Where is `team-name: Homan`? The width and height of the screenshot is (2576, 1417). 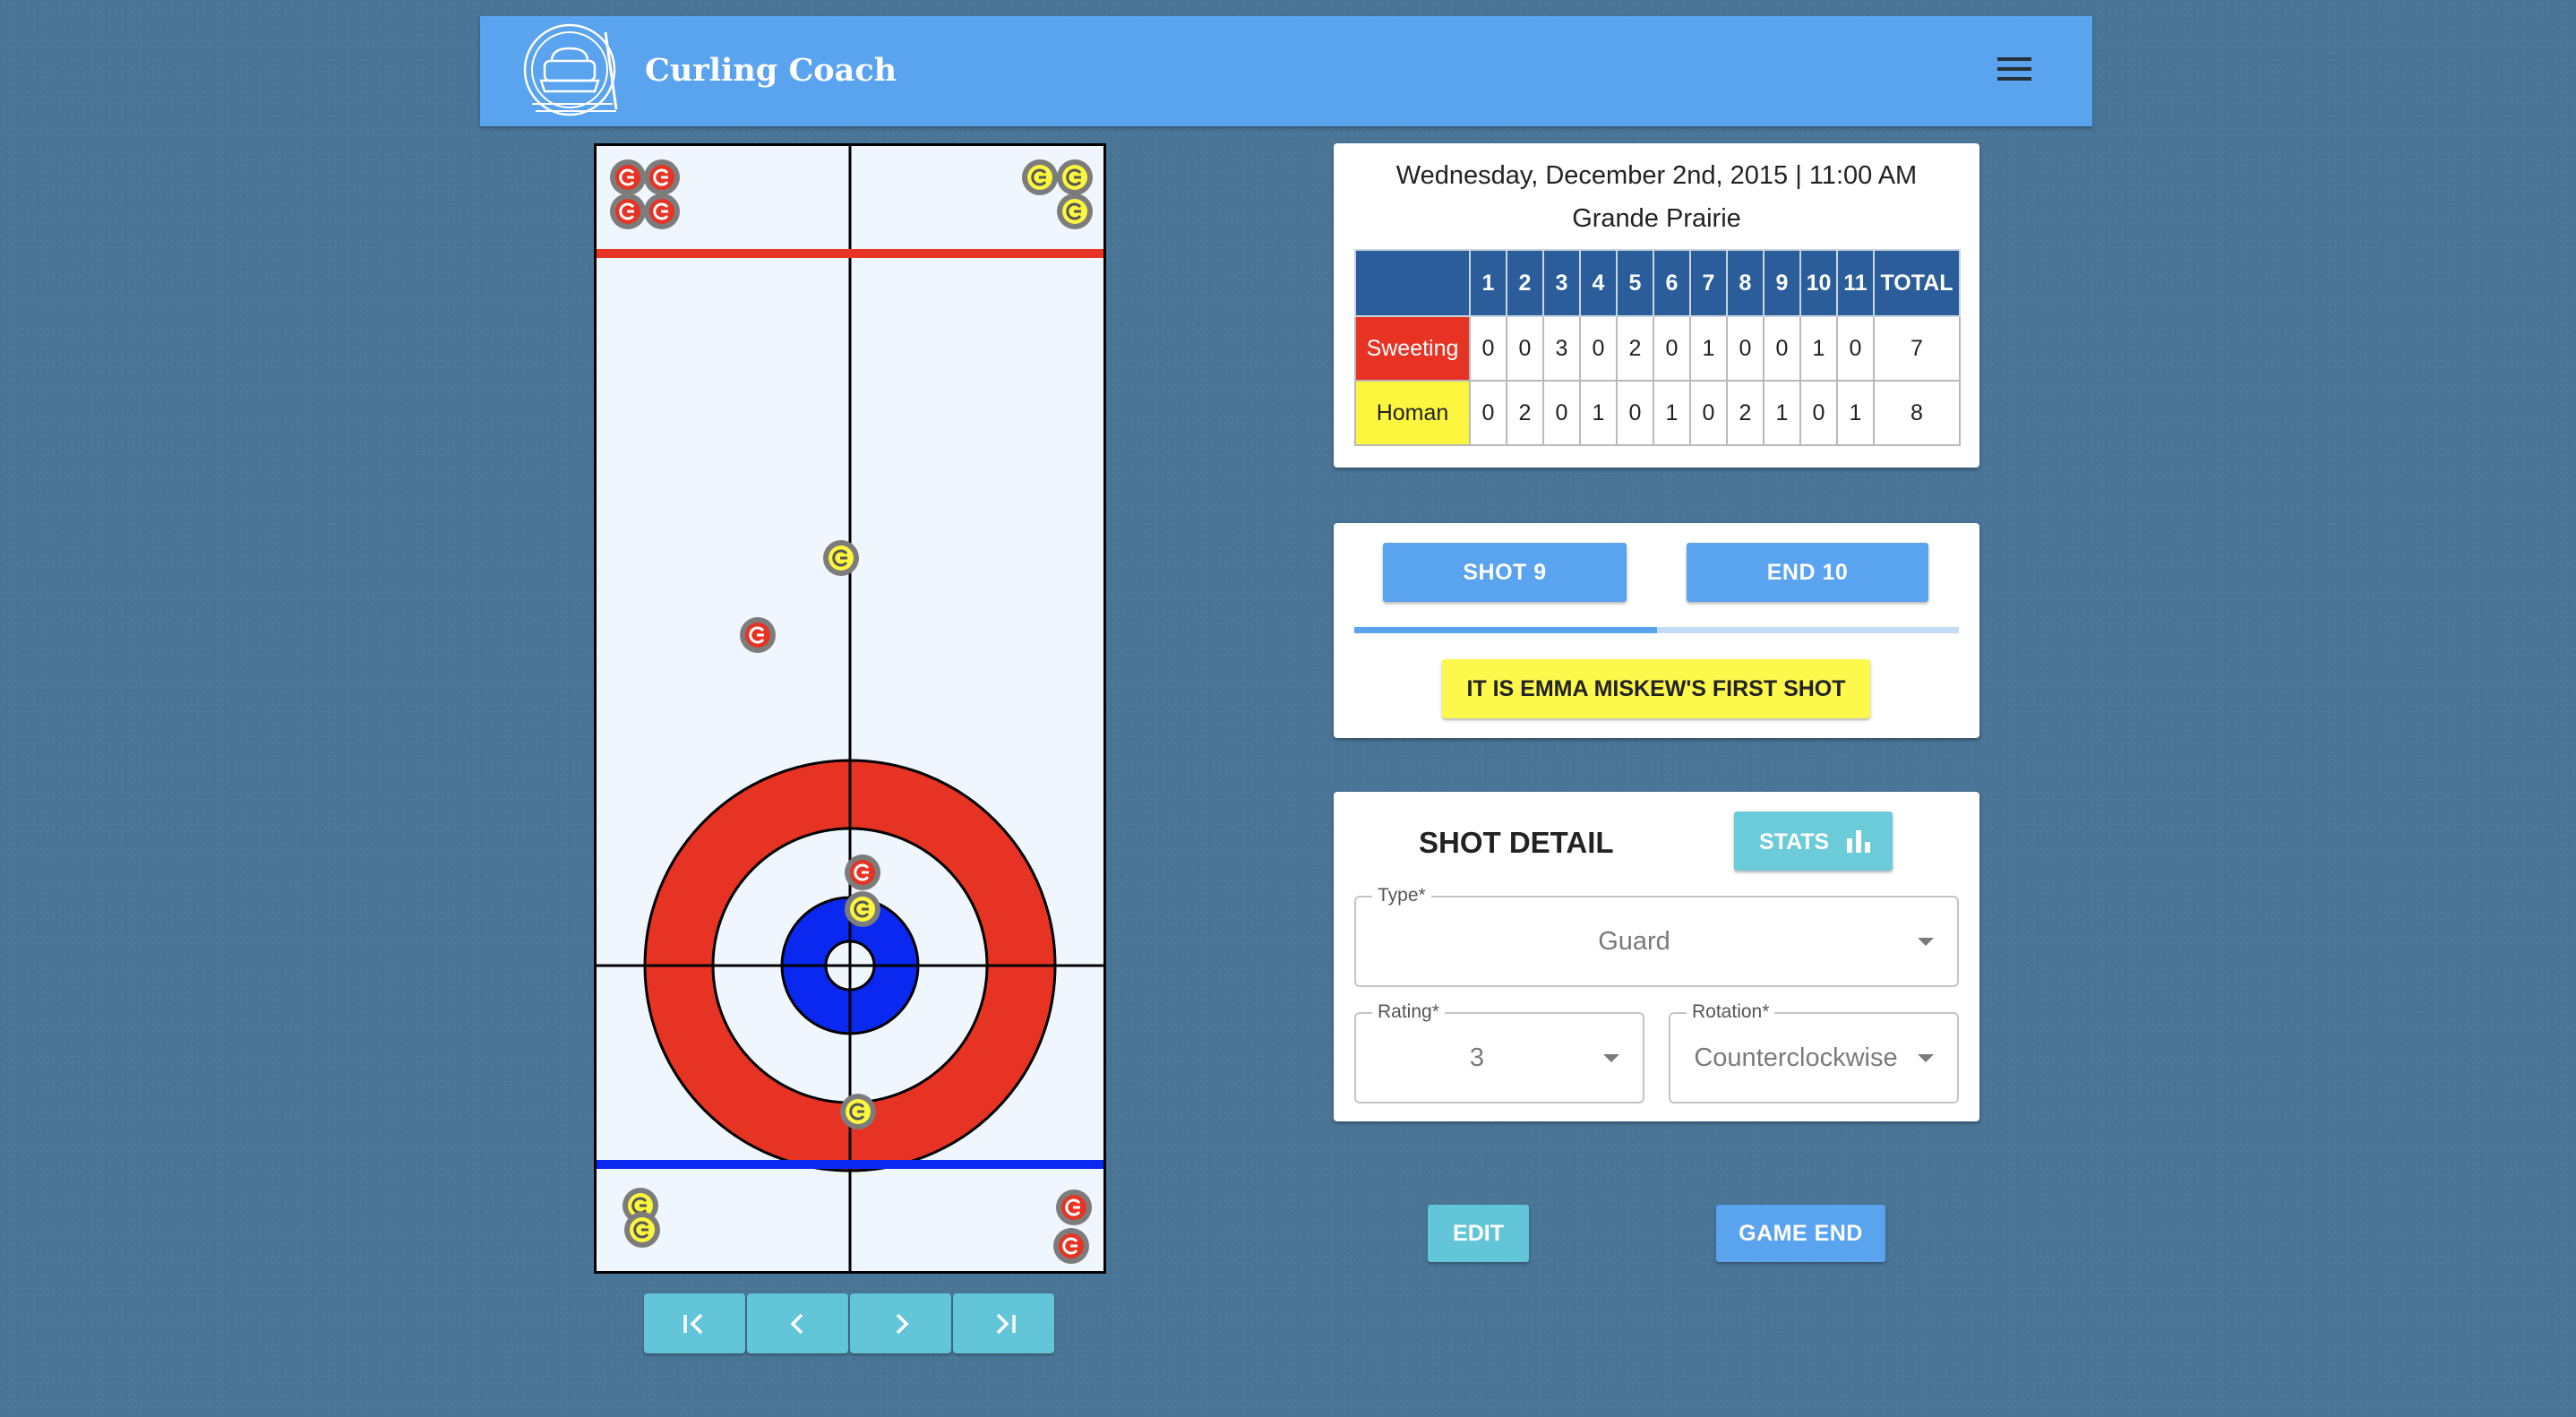 team-name: Homan is located at coordinates (1412, 413).